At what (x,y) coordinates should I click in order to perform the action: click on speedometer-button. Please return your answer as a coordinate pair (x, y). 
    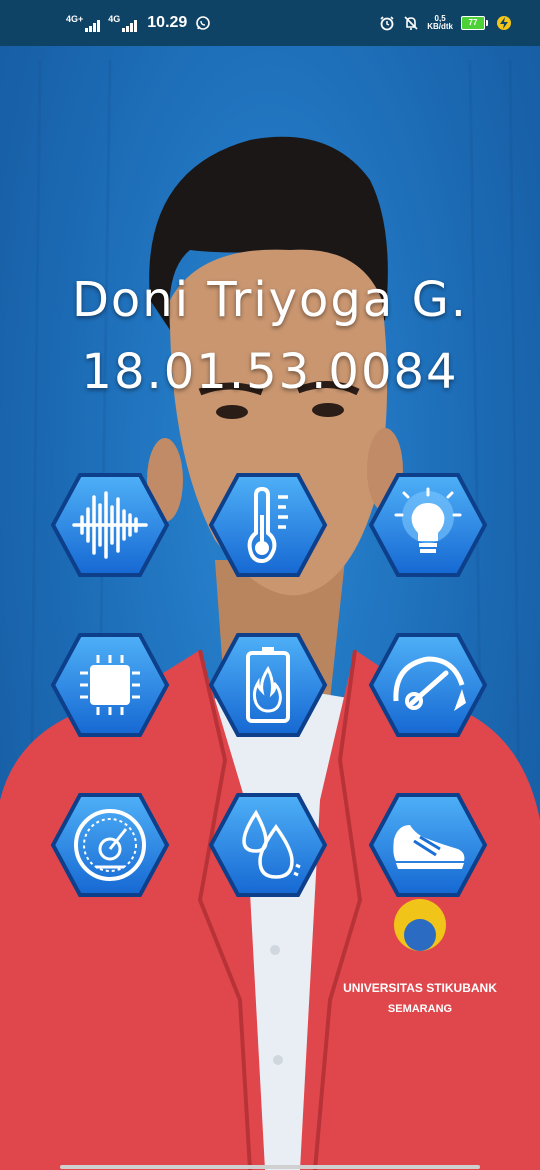
    Looking at the image, I should click on (428, 685).